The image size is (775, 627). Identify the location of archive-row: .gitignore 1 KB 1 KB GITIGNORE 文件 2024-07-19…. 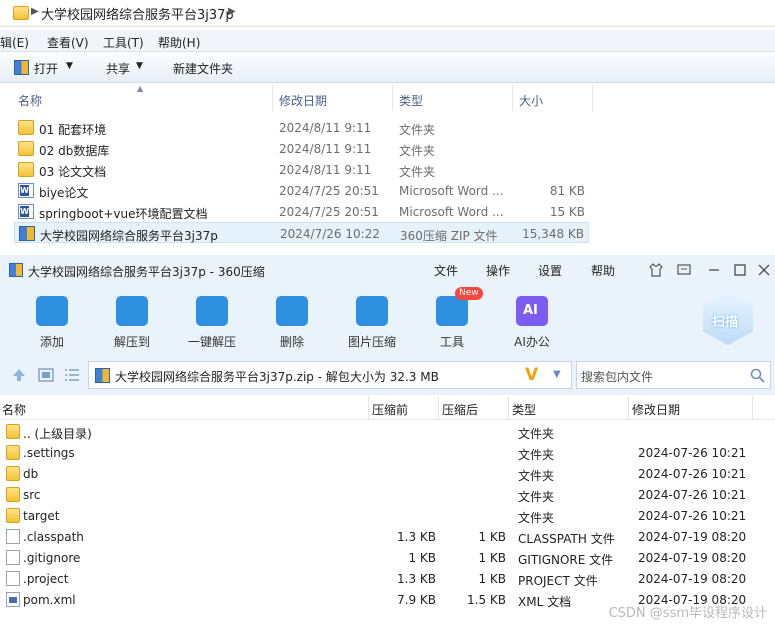
(380, 558).